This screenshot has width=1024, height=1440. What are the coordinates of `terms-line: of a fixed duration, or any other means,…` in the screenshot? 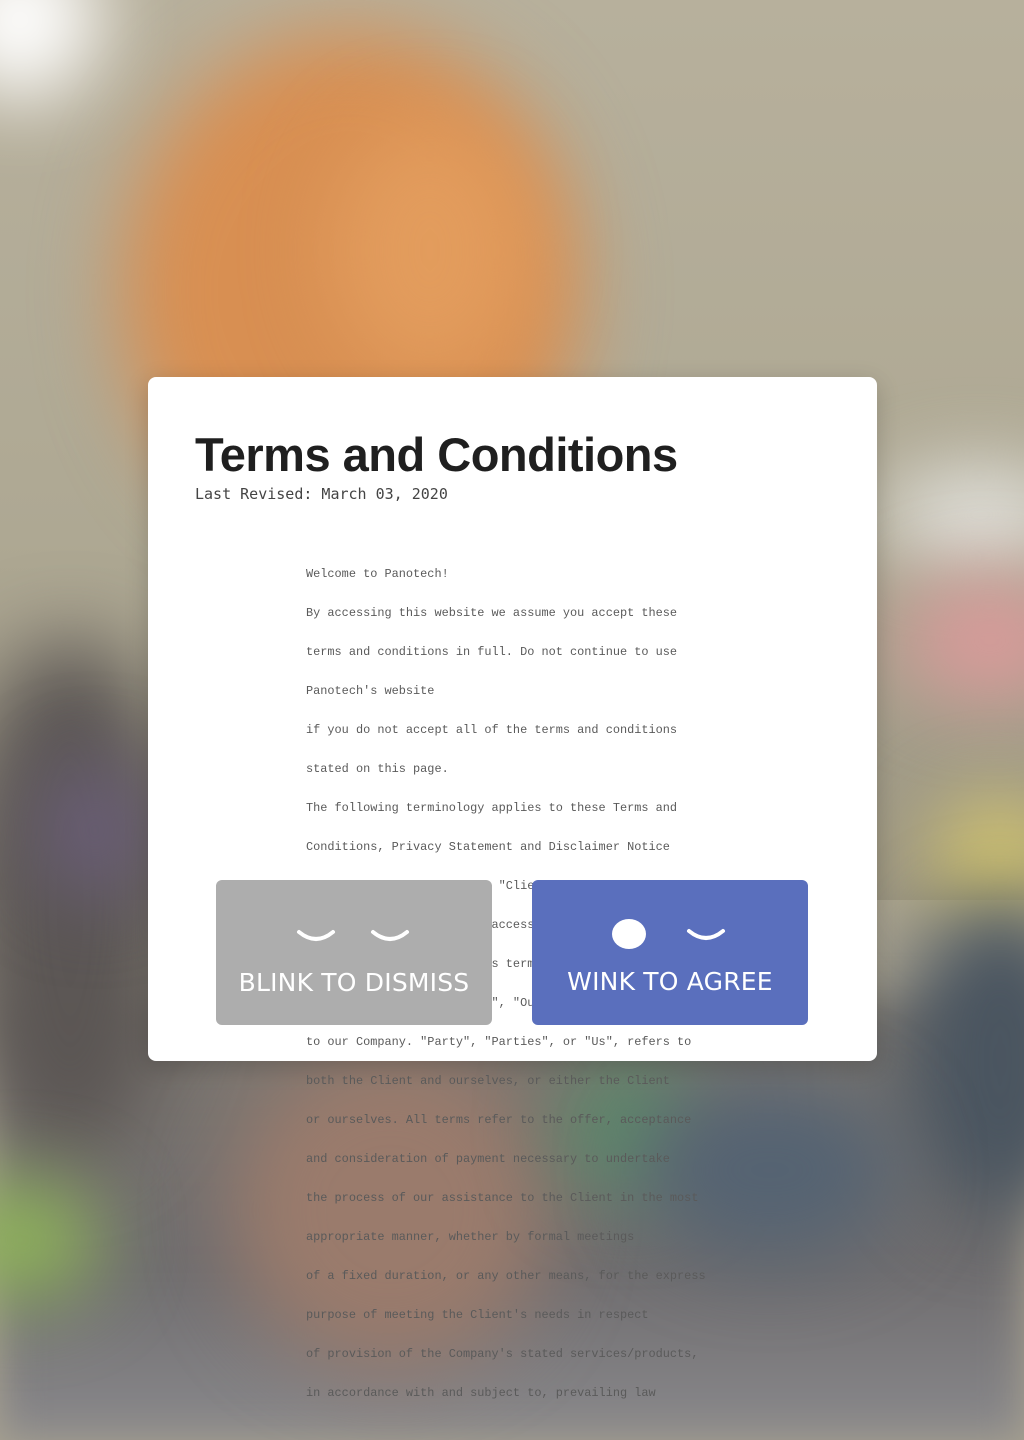 It's located at (506, 1276).